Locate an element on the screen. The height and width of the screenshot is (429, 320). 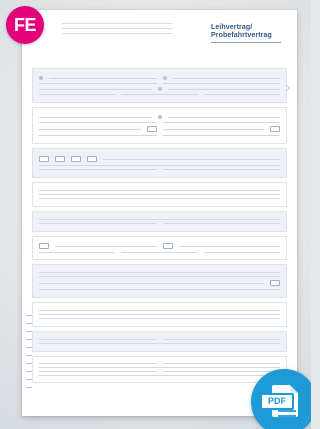
fe-badge-icon: FE is located at coordinates (25, 25).